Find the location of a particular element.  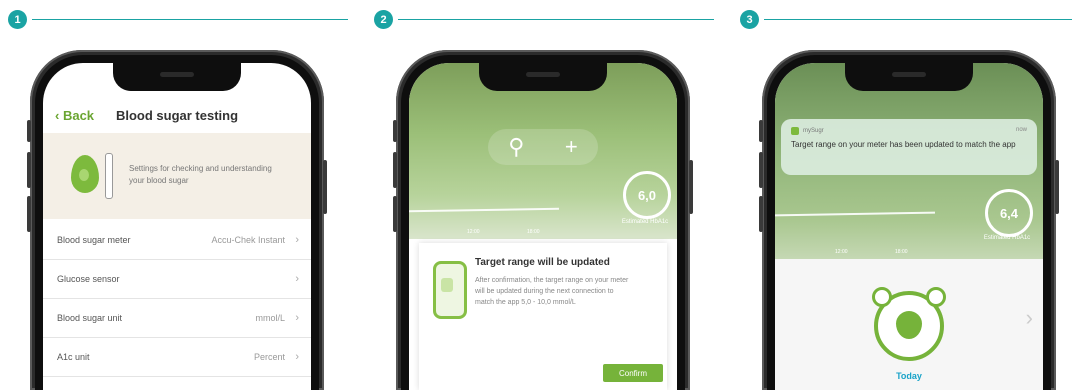

hba1c-gauge: 6,0 is located at coordinates (647, 195).